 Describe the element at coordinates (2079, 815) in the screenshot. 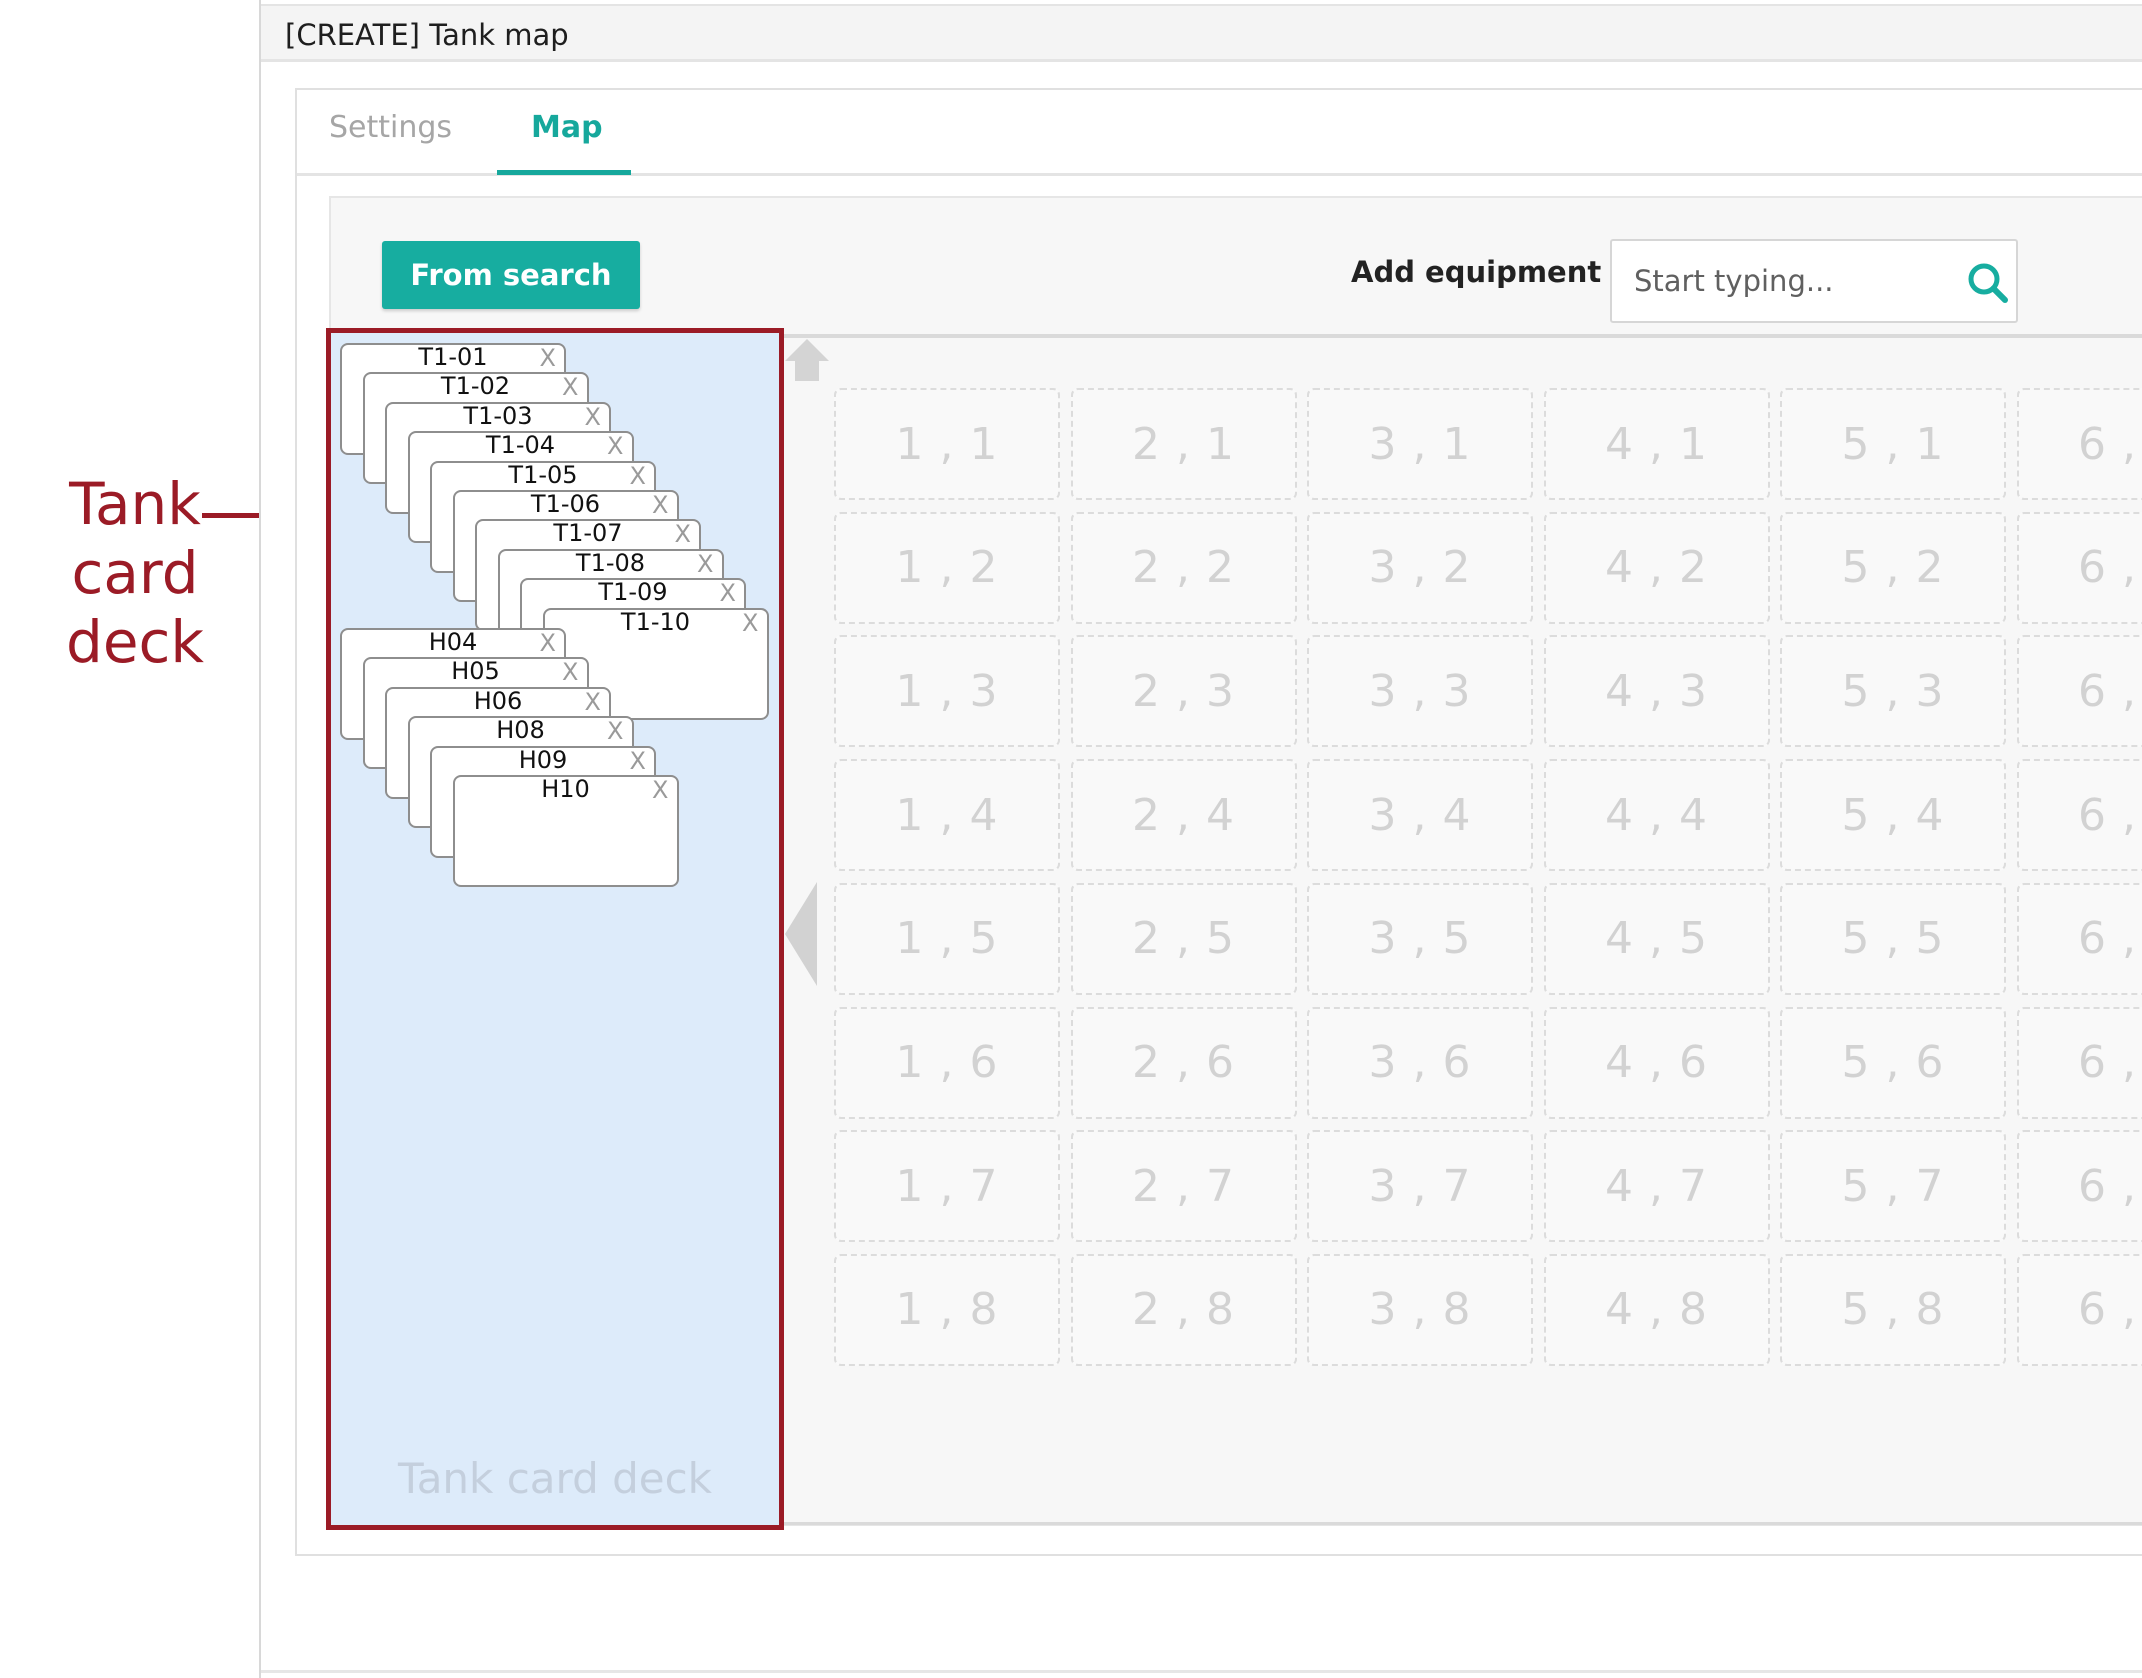

I see `map-slot: 6 , 4` at that location.